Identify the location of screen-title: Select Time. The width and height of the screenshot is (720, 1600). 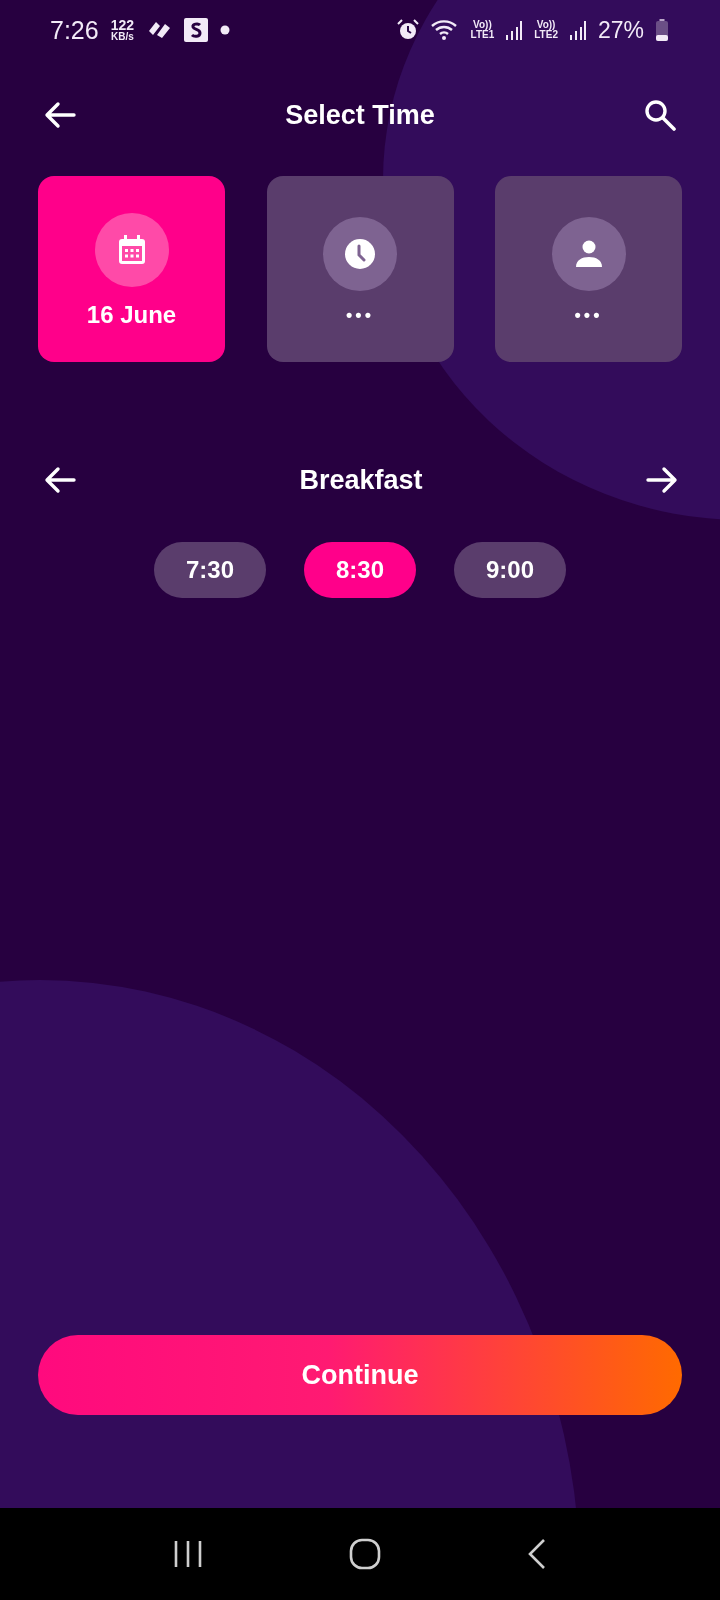
(360, 115).